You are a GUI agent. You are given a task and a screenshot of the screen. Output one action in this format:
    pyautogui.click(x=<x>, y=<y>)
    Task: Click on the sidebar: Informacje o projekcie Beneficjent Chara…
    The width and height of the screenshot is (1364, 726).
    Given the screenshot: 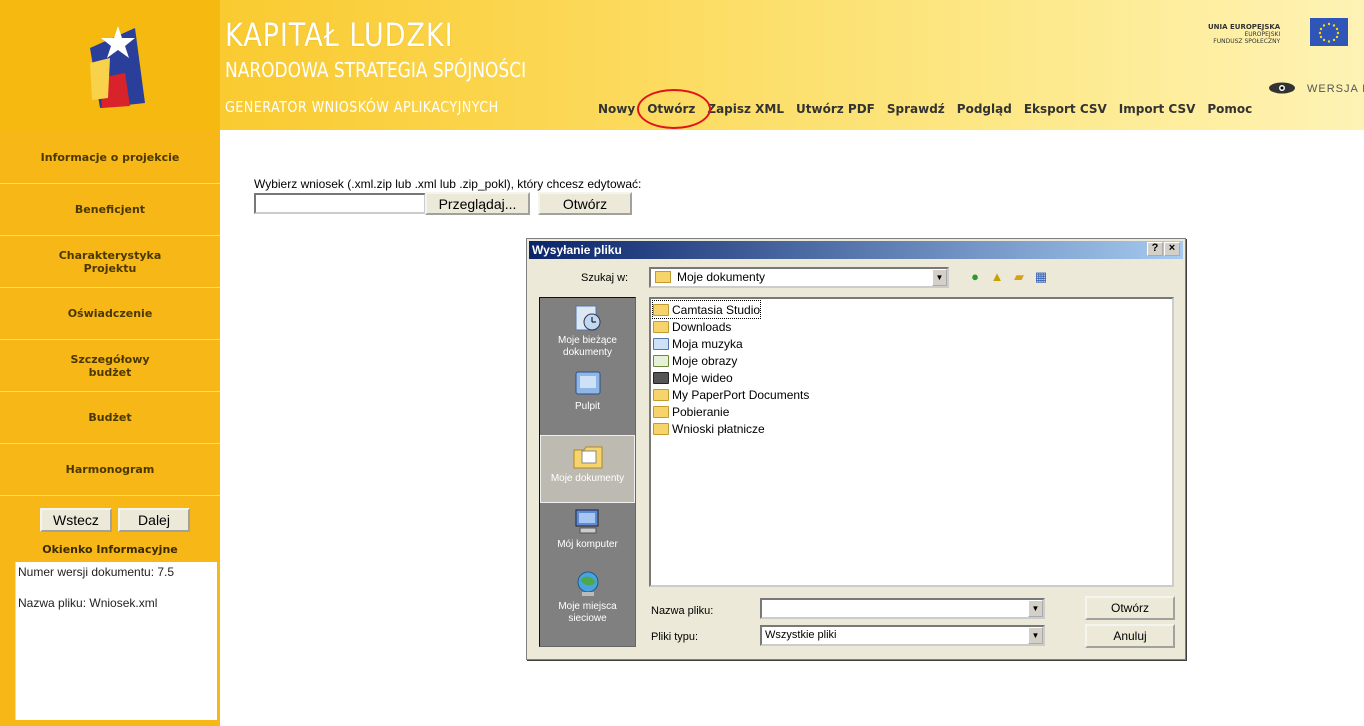 What is the action you would take?
    pyautogui.click(x=110, y=428)
    